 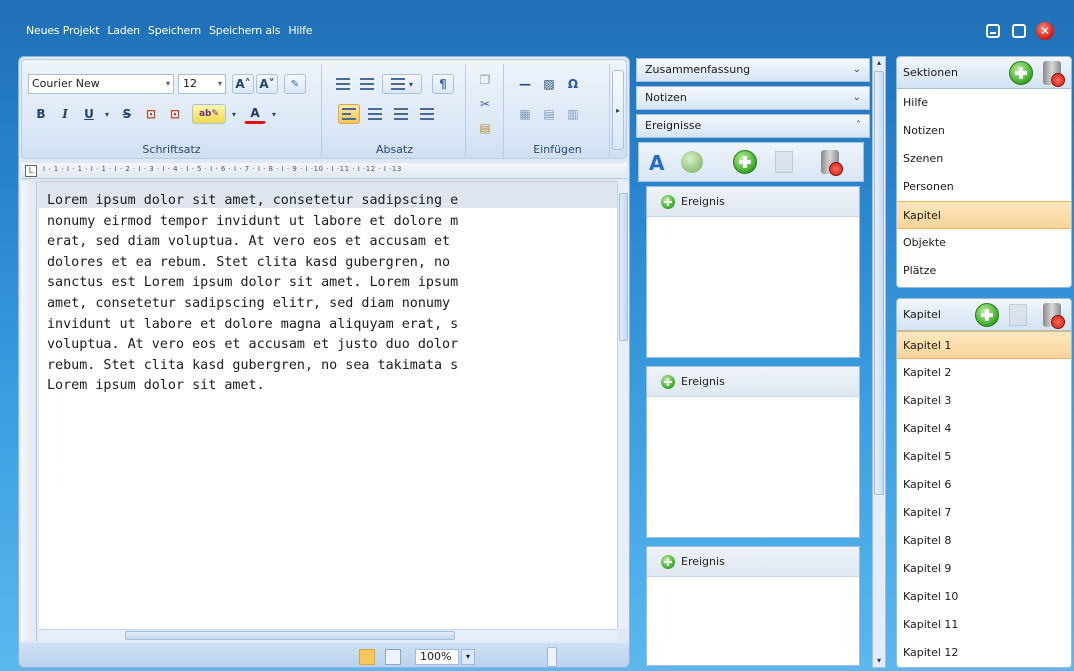 I want to click on highlight-dropdown: ▾, so click(x=234, y=114).